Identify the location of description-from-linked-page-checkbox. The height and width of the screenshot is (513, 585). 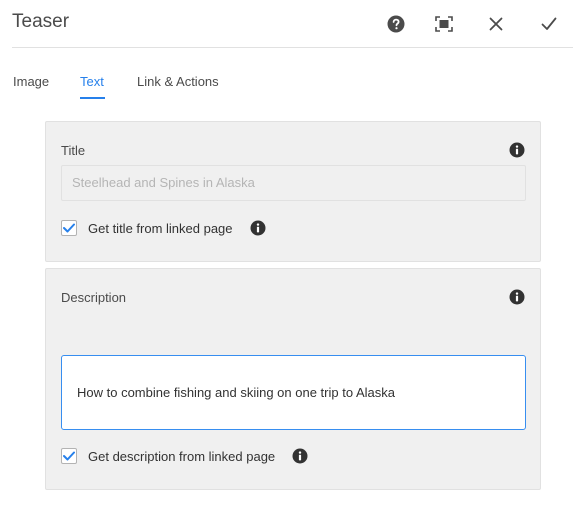
(69, 456).